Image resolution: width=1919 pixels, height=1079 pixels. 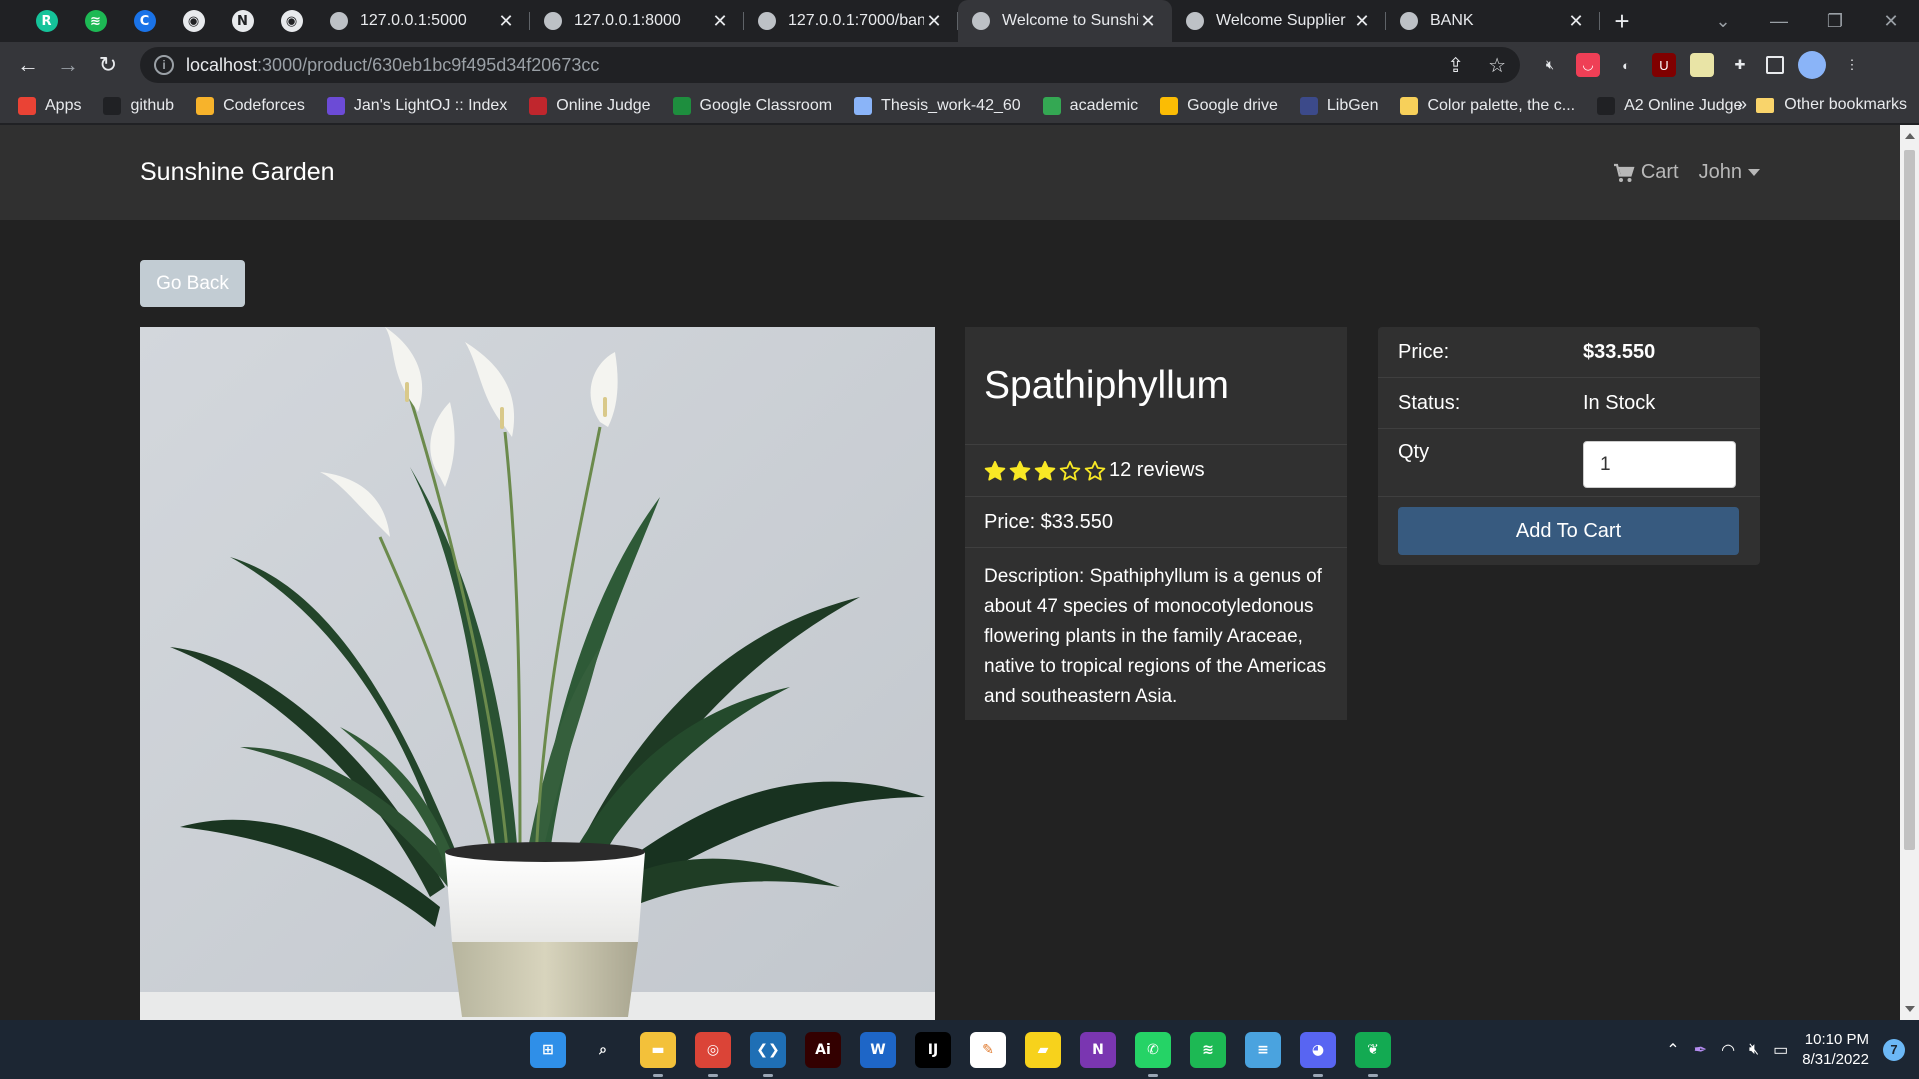 I want to click on extensions-puzzle-icon: ✚, so click(x=1740, y=65).